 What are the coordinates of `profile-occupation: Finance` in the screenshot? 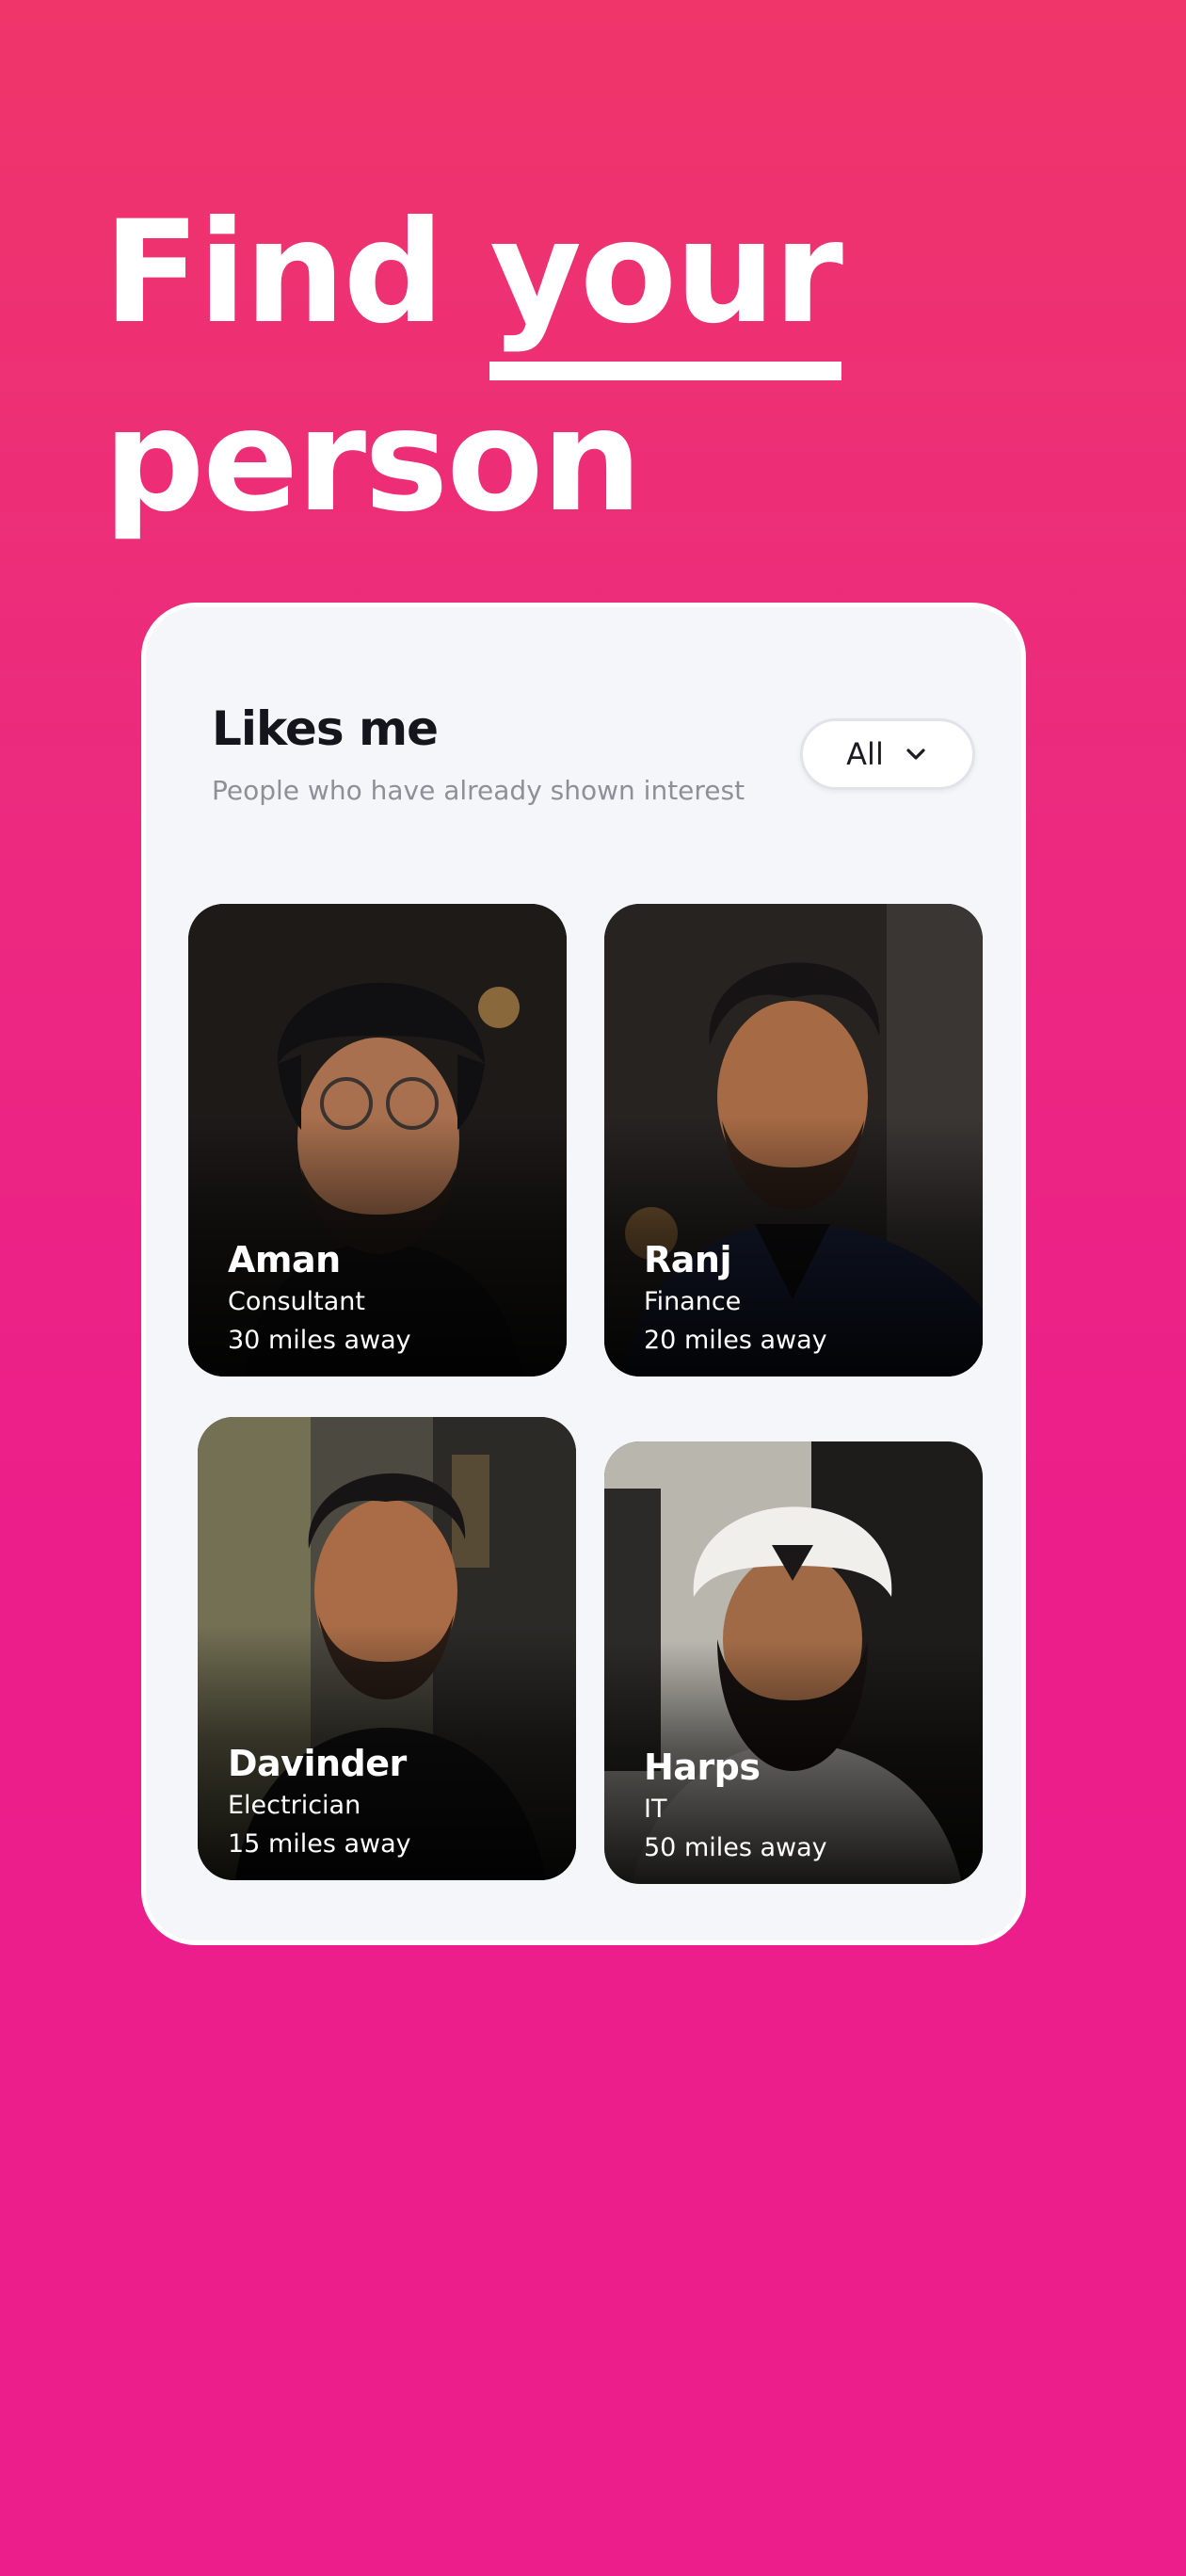 It's located at (693, 1301).